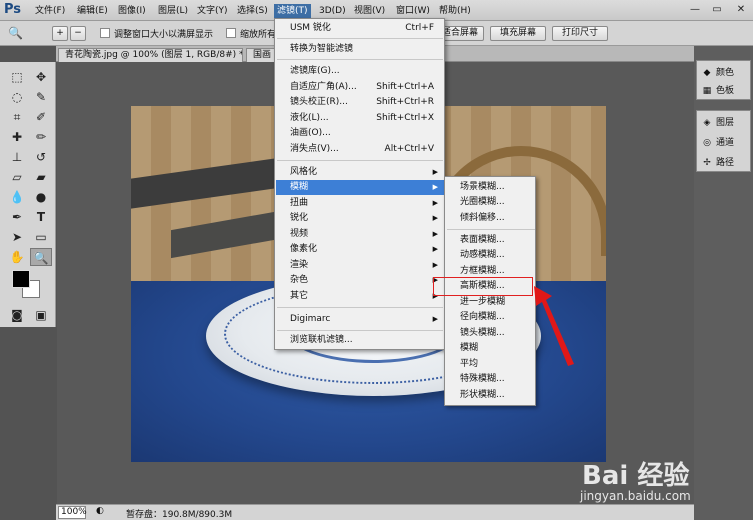 The height and width of the screenshot is (520, 753). I want to click on menu-window: 窗口(W), so click(413, 11).